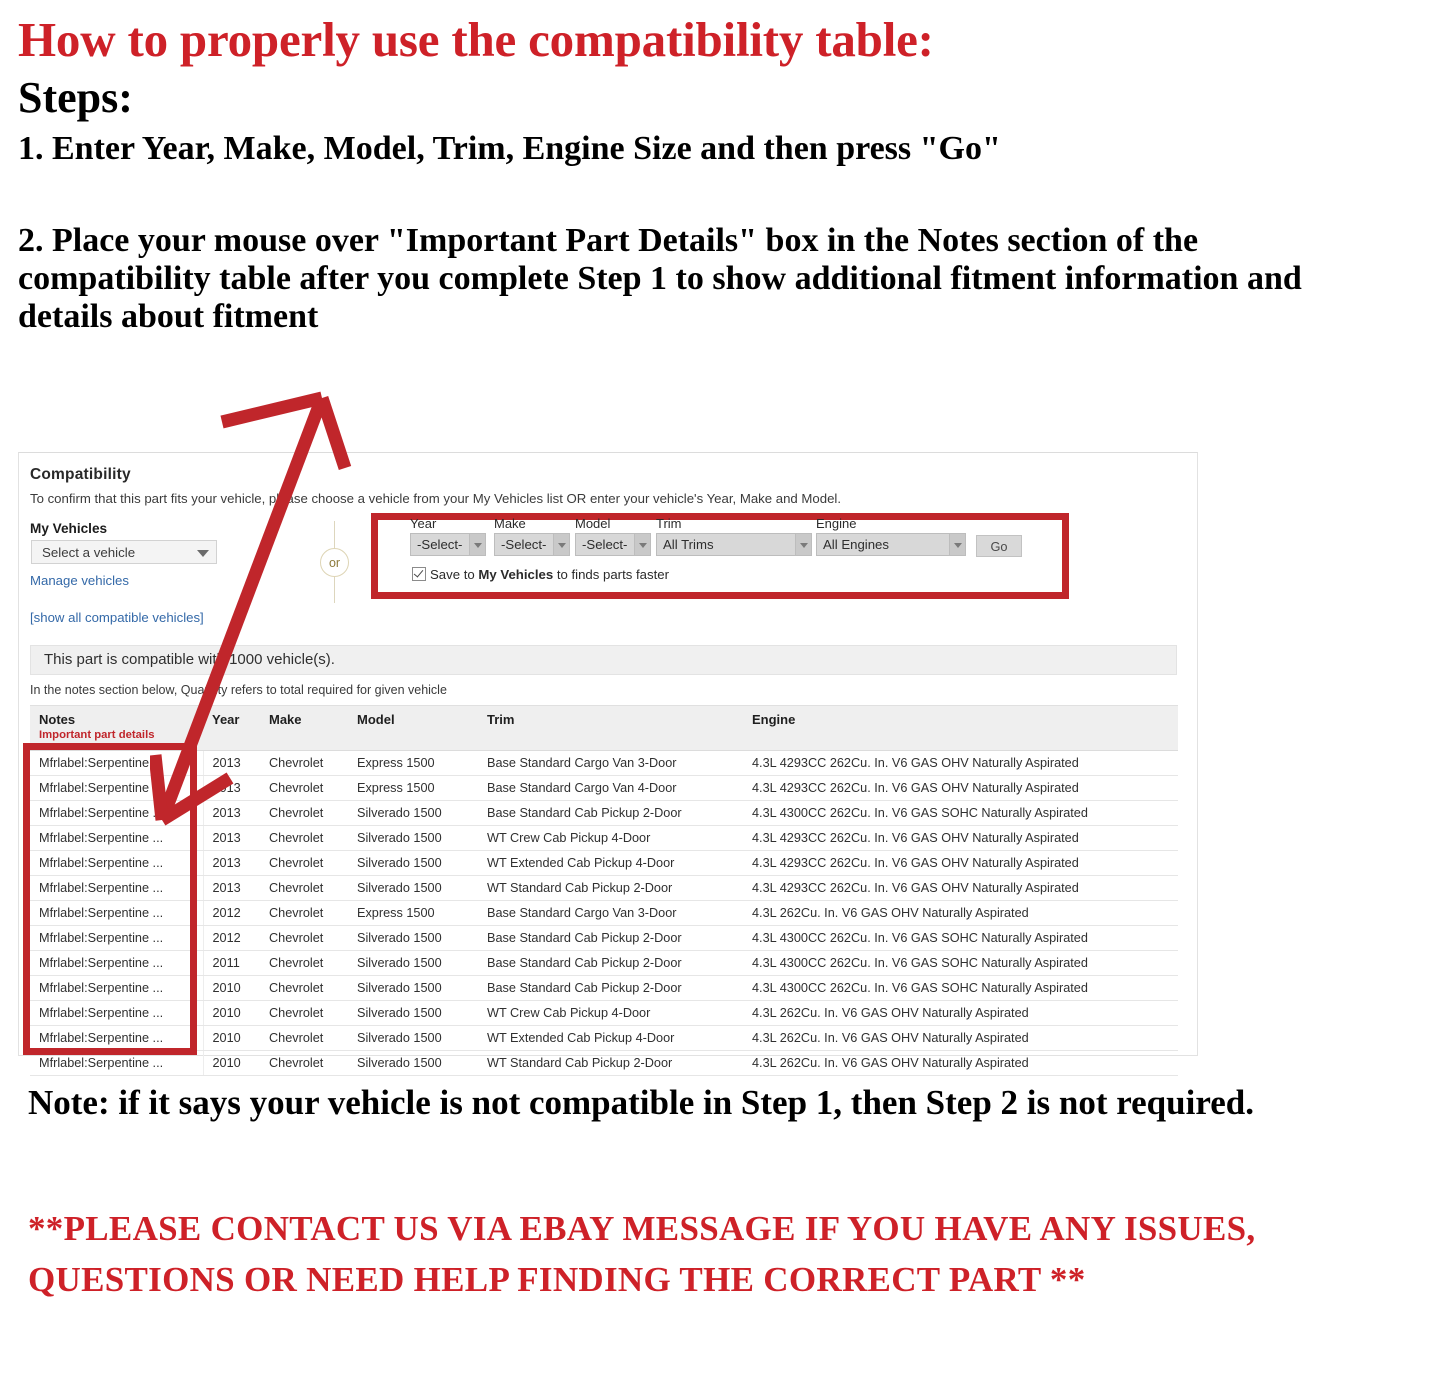 This screenshot has width=1445, height=1393. Describe the element at coordinates (605, 544) in the screenshot. I see `model-select-value: -Select-` at that location.